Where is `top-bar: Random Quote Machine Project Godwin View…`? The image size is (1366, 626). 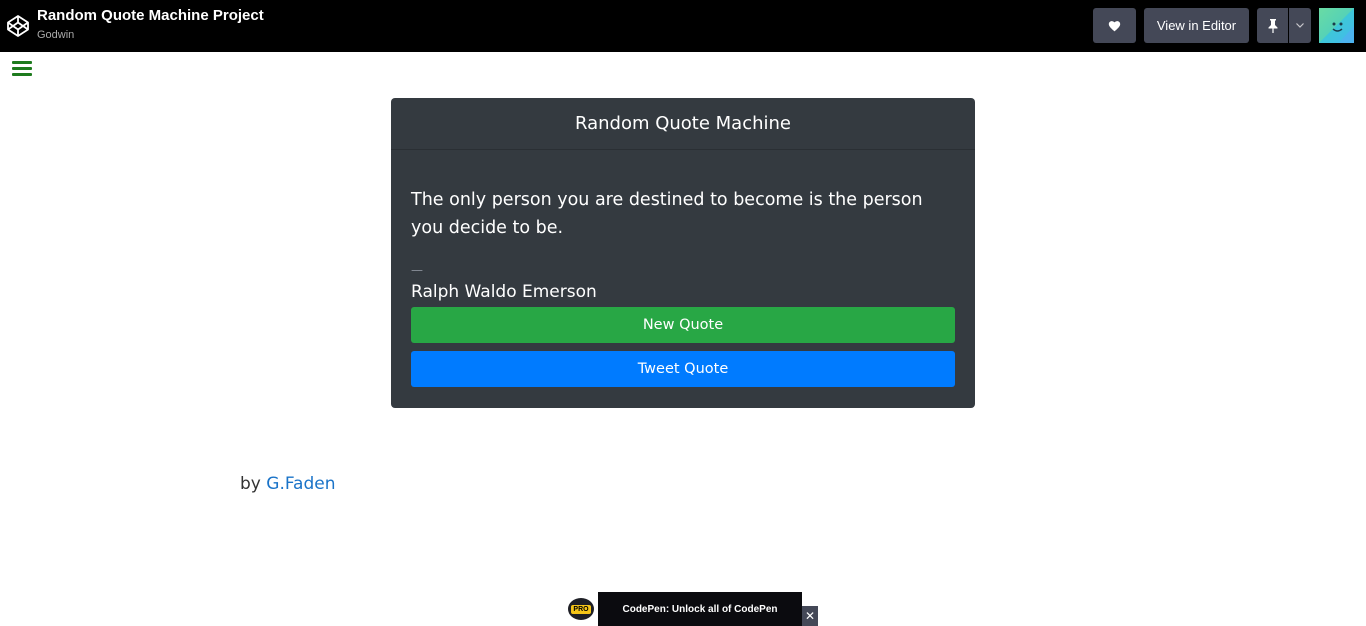
top-bar: Random Quote Machine Project Godwin View… is located at coordinates (683, 26).